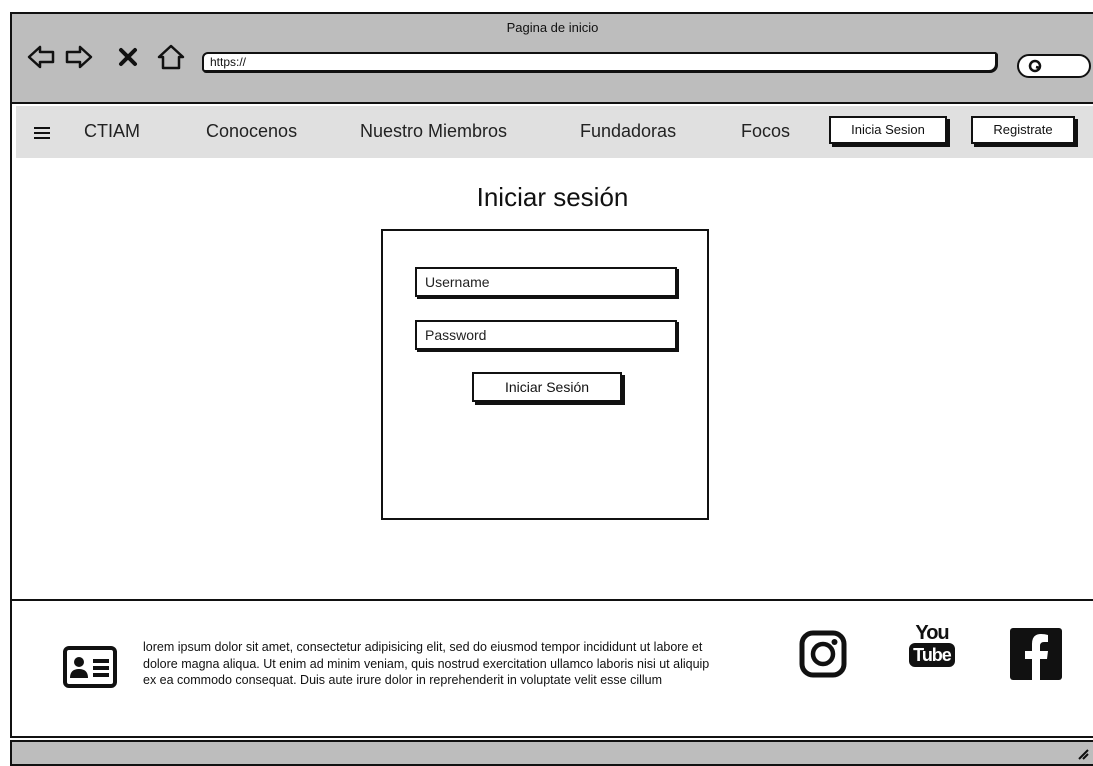 This screenshot has width=1093, height=766. Describe the element at coordinates (41, 57) in the screenshot. I see `back-arrow-icon` at that location.